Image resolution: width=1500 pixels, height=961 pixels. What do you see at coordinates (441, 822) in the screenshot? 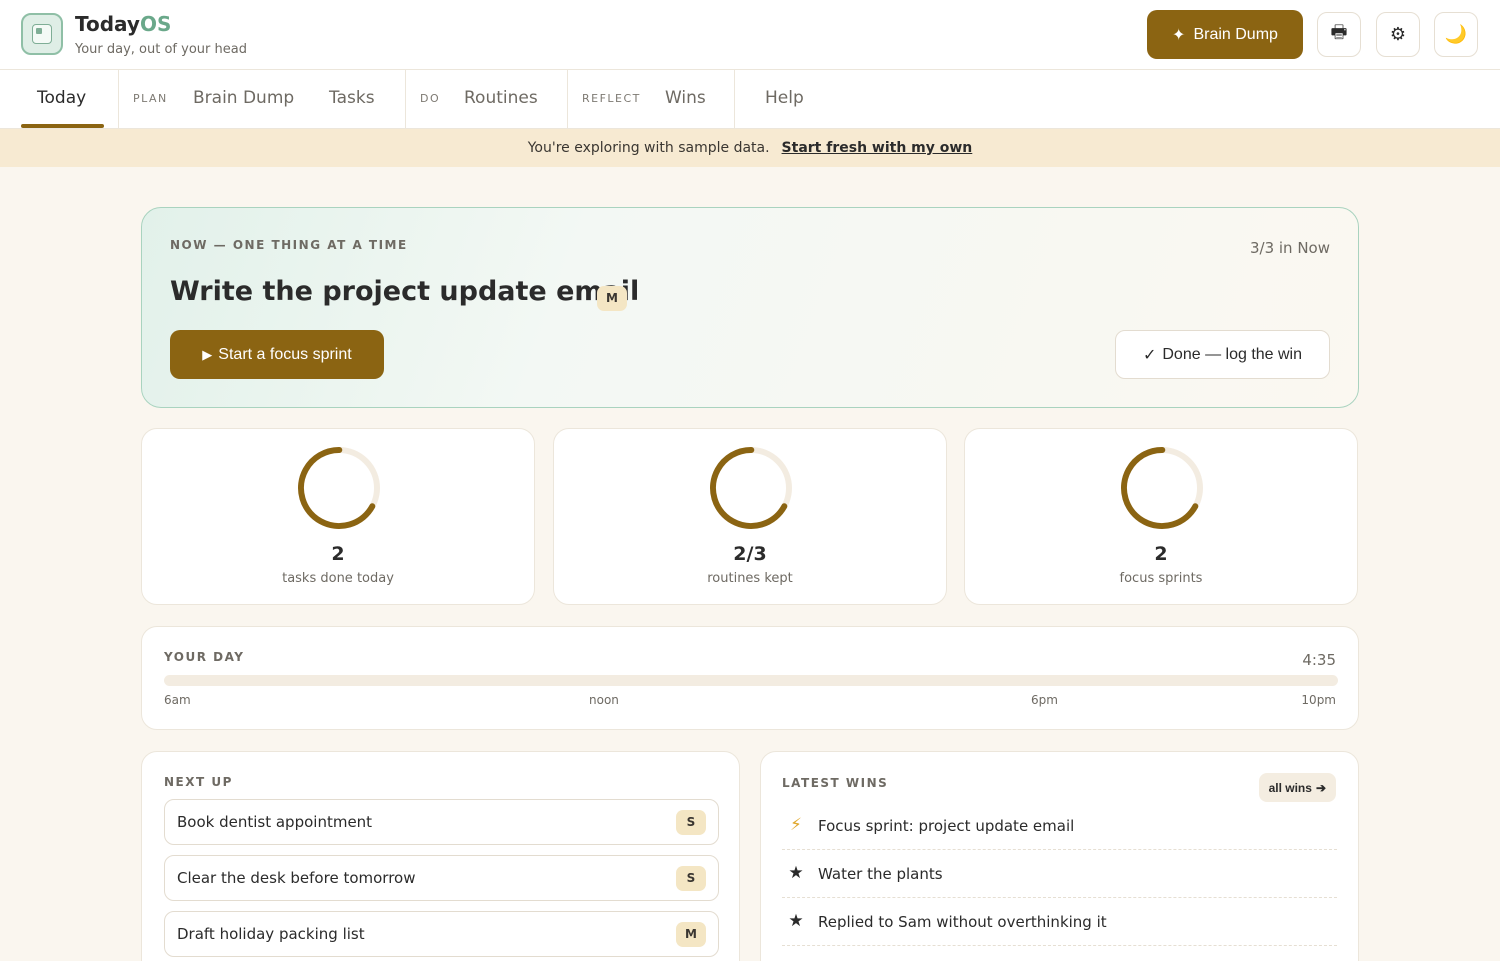
I see `task-row: Book dentist appointment S` at bounding box center [441, 822].